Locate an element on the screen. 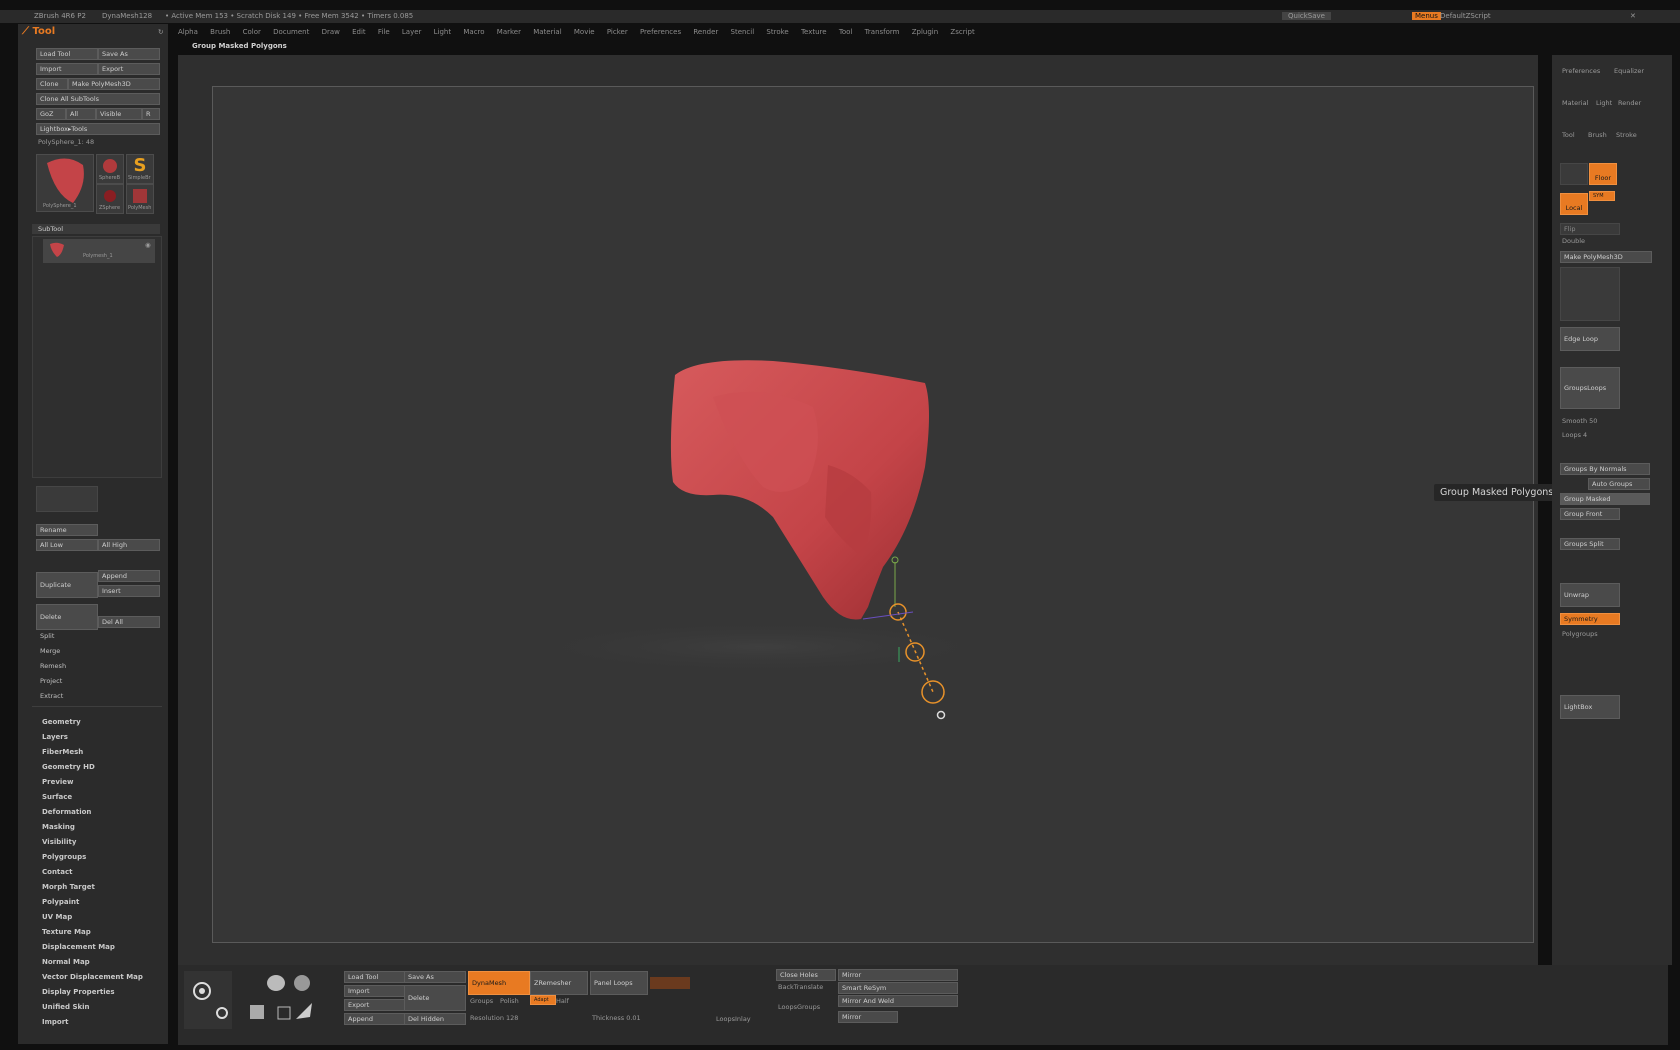 The width and height of the screenshot is (1680, 1050). stroke-link: Stroke is located at coordinates (1626, 135).